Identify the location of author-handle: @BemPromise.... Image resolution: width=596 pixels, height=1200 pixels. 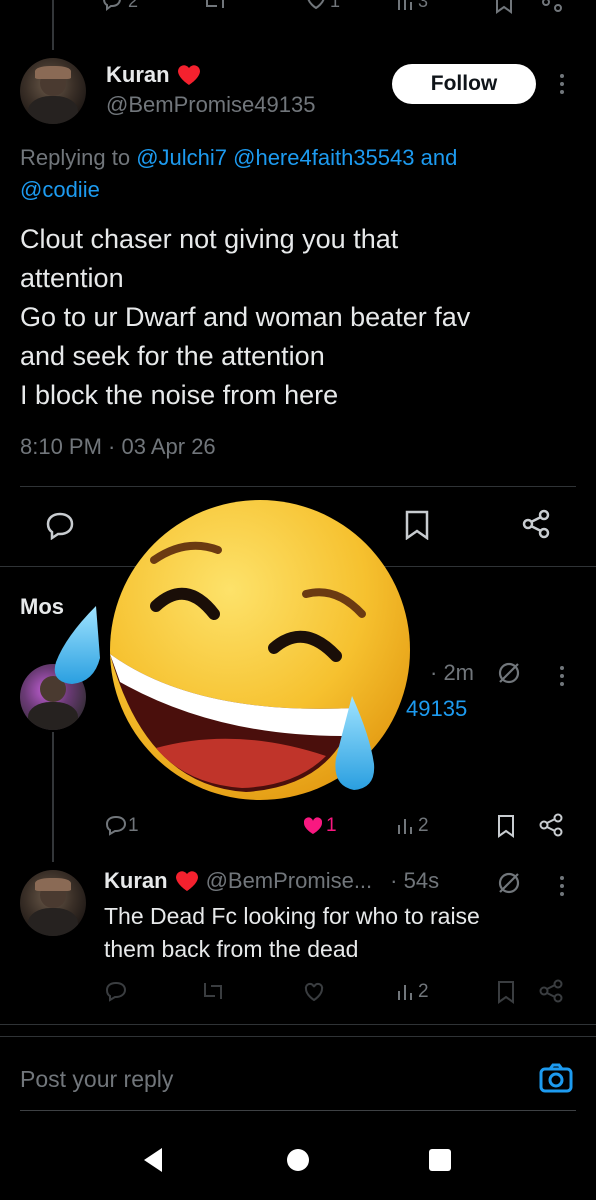
(289, 881).